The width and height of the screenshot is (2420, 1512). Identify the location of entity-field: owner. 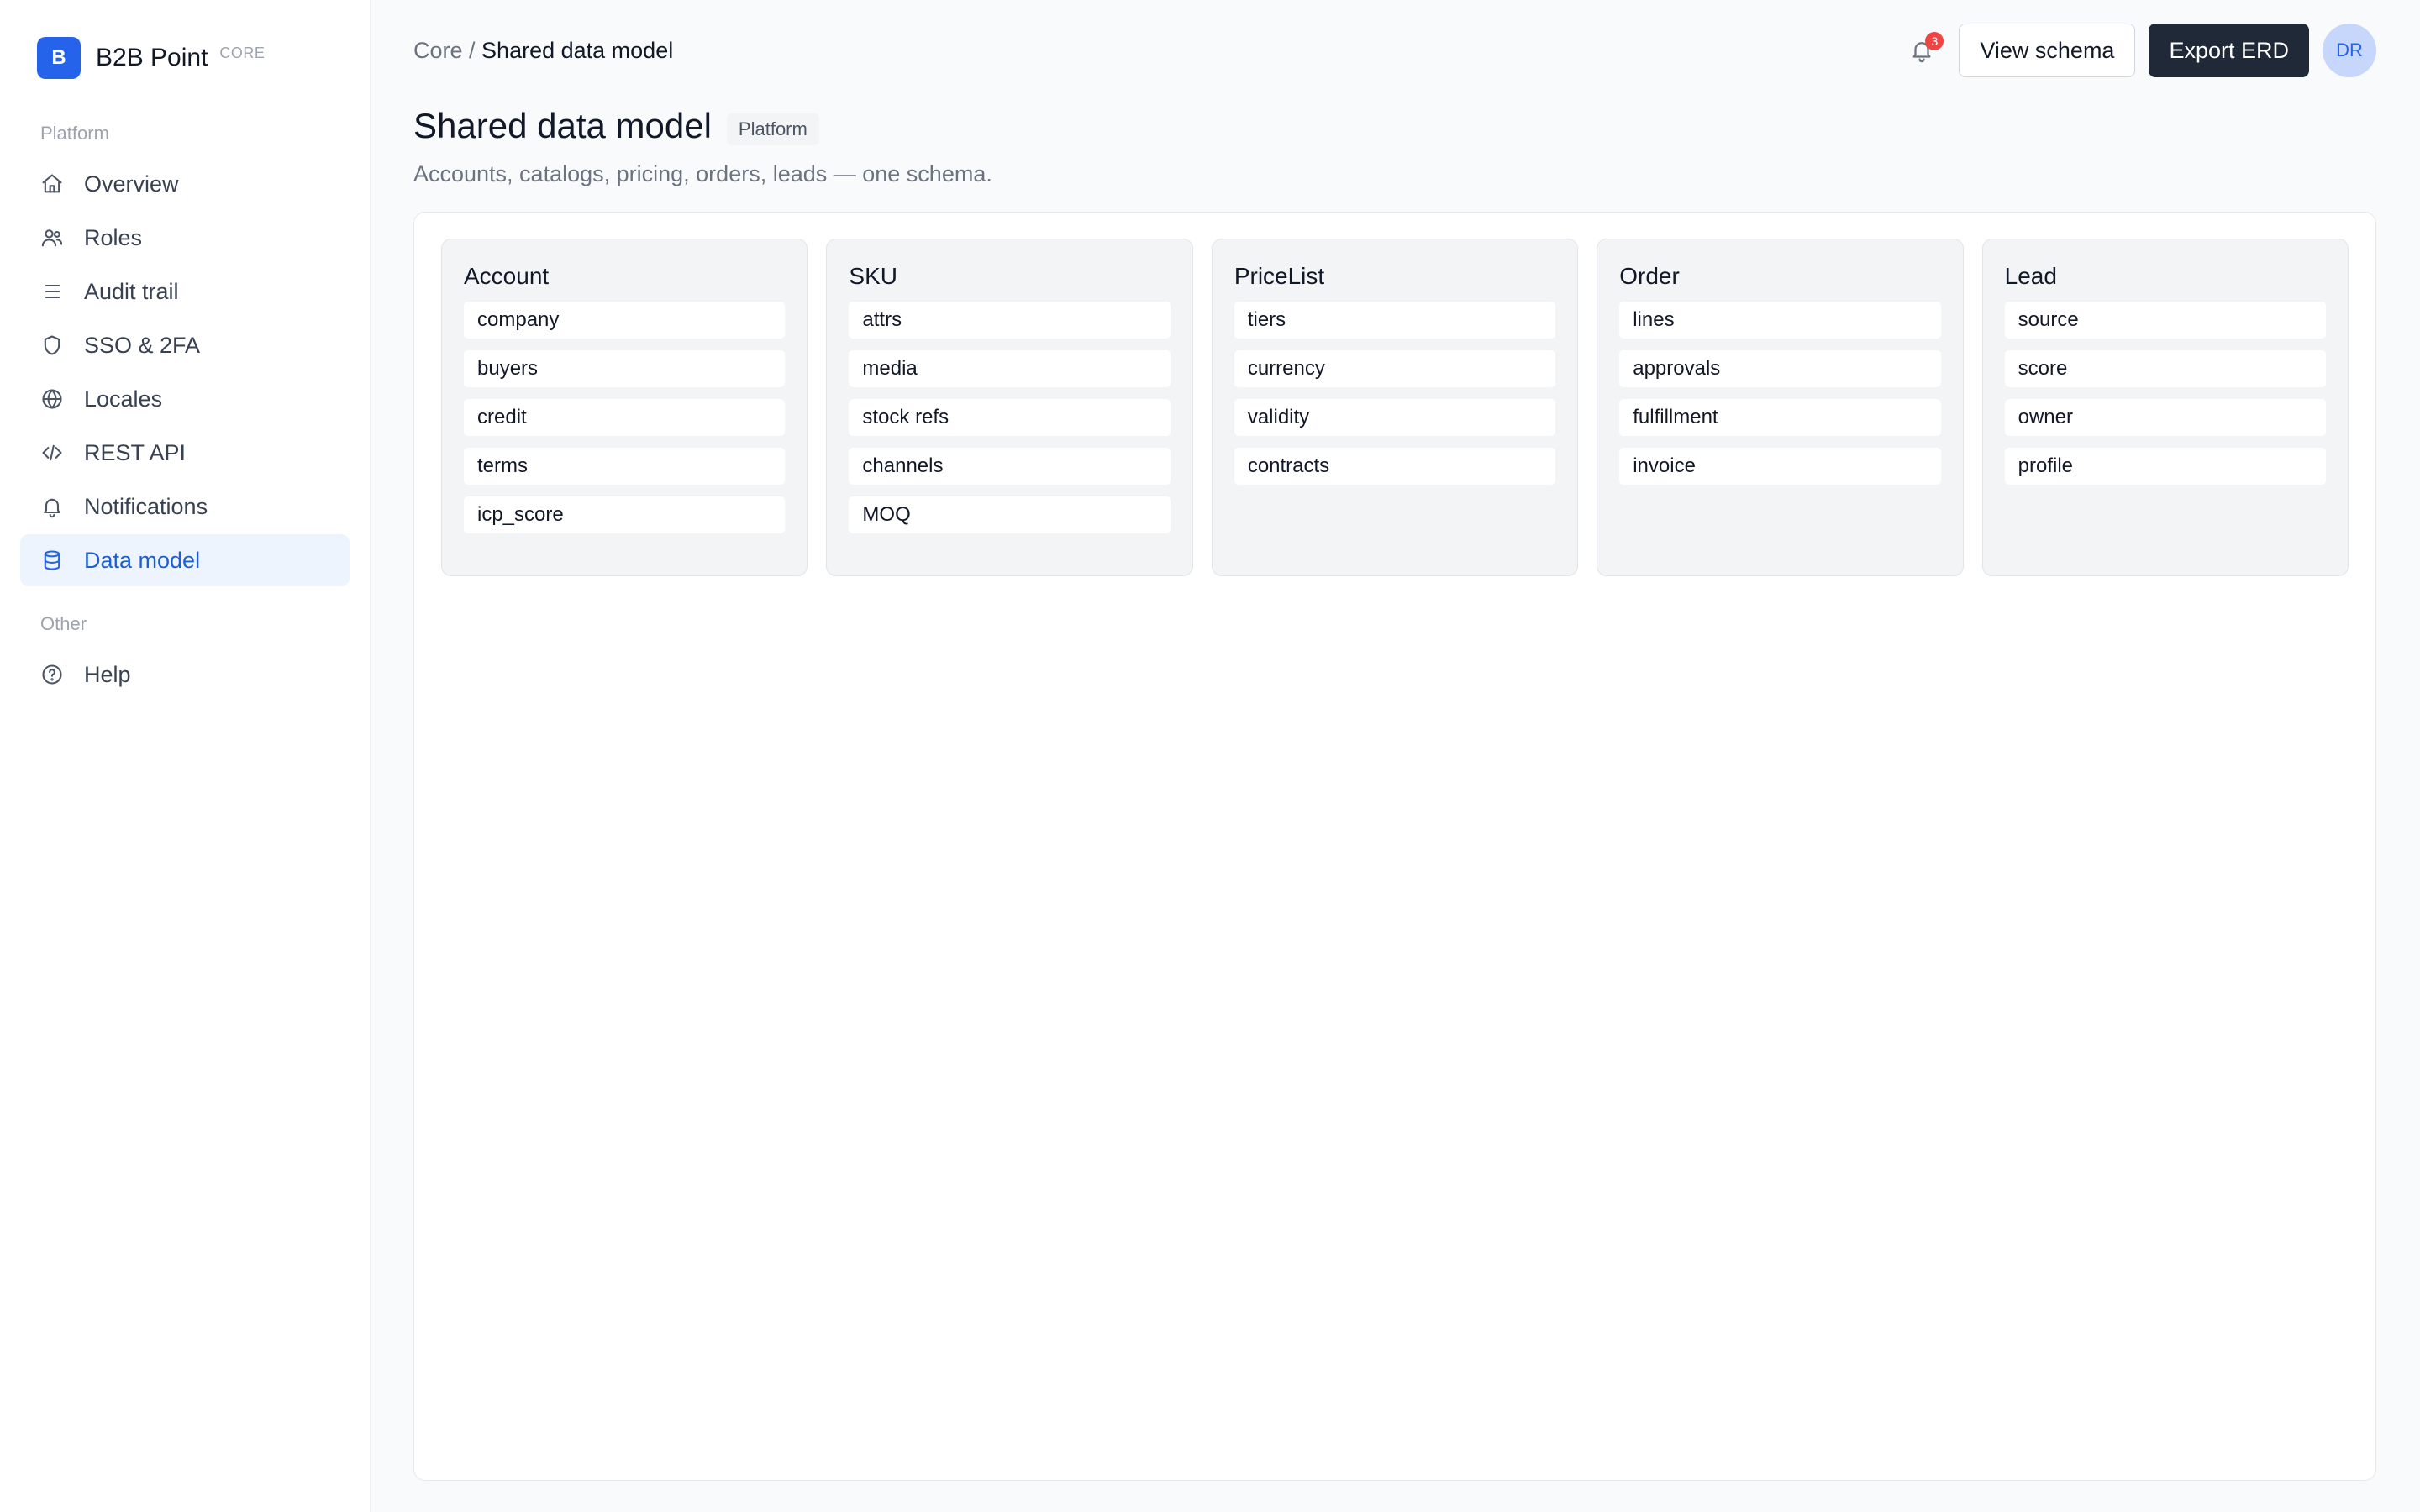
(2165, 417).